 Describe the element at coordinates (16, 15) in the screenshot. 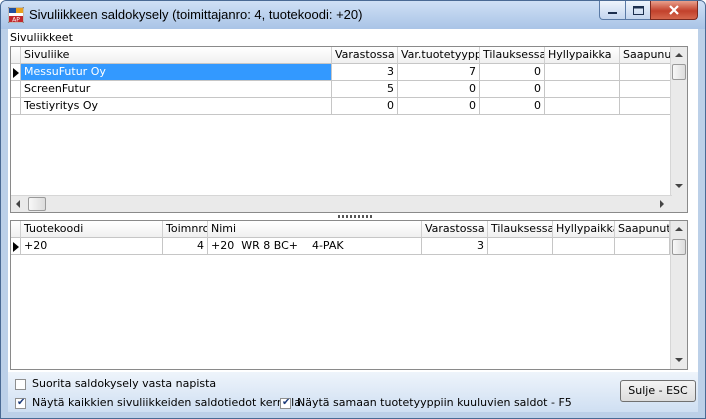

I see `app-icon: AP` at that location.